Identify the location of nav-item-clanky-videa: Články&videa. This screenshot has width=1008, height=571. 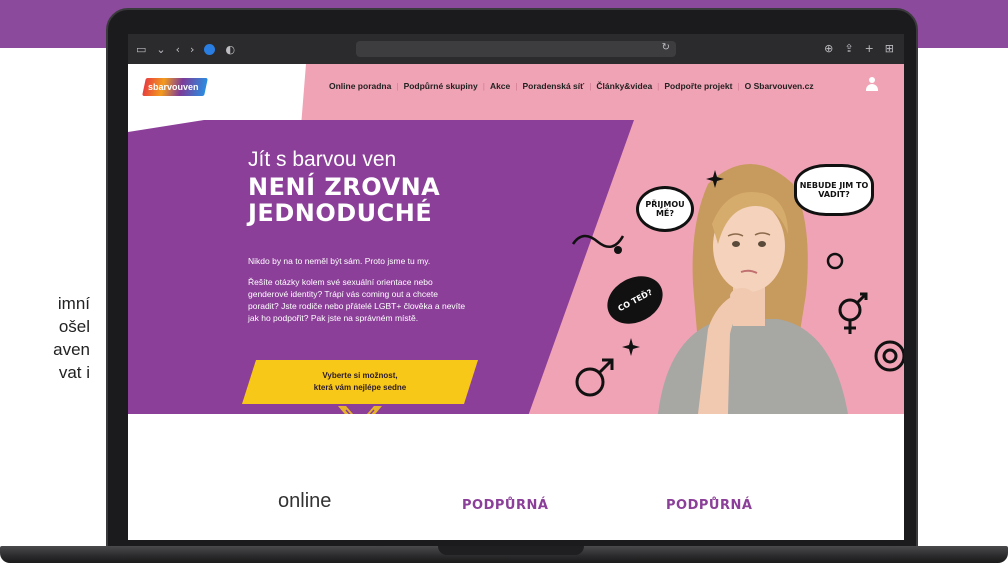
(624, 86).